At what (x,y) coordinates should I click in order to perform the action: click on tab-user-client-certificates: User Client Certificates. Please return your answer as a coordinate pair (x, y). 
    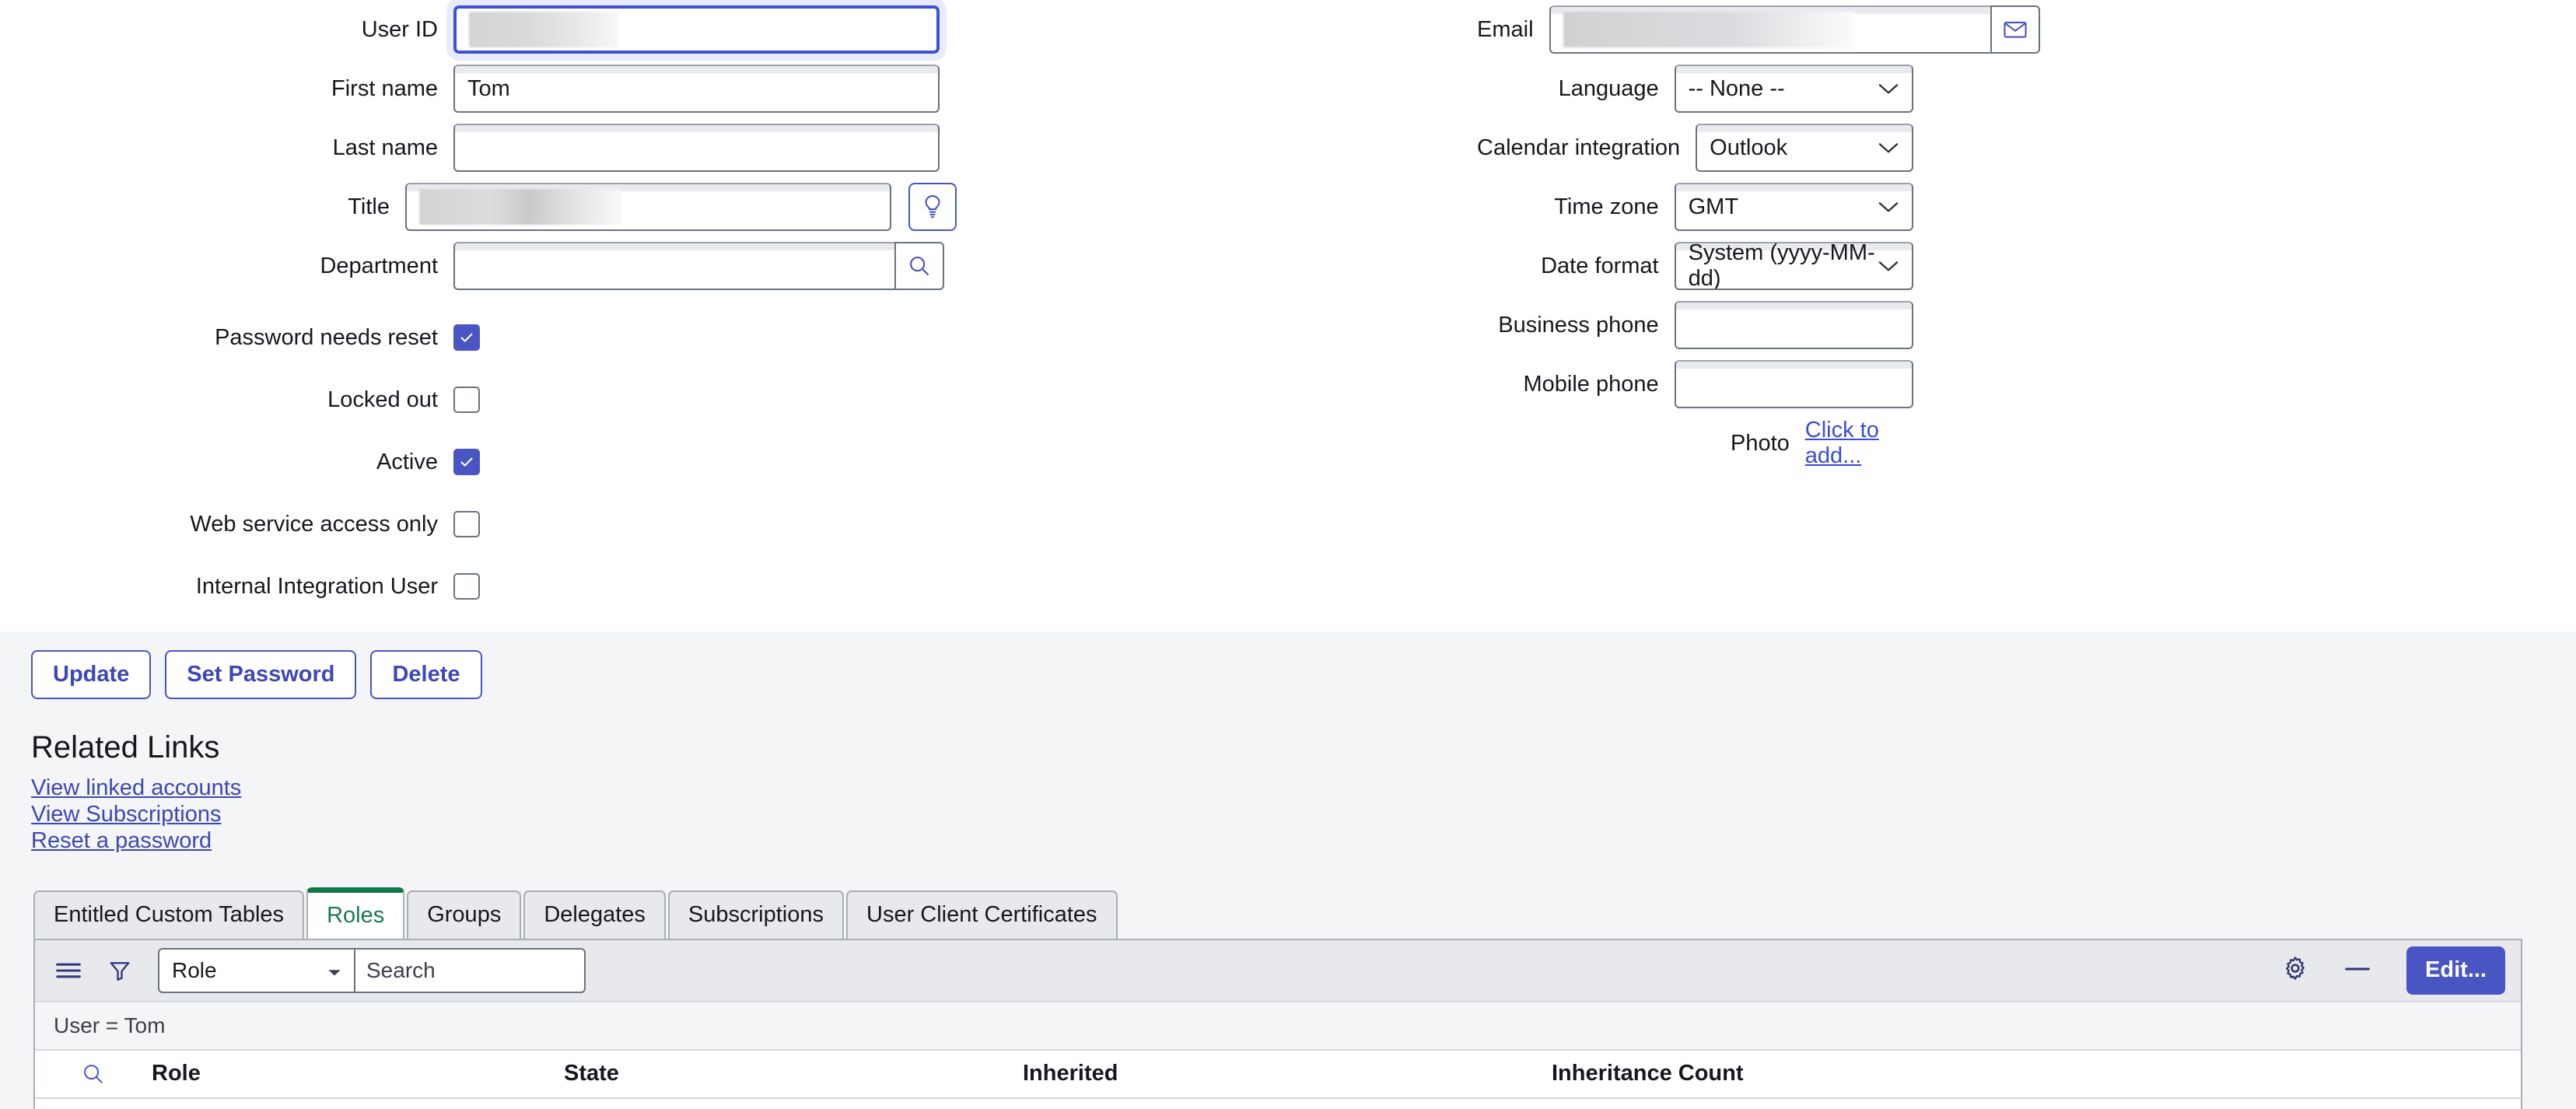
    Looking at the image, I should click on (982, 915).